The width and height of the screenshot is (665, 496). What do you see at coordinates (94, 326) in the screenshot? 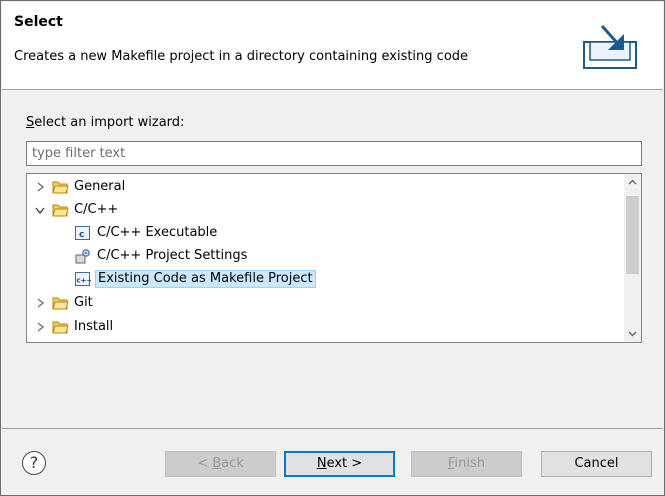
I see `tree-item-label: Install` at bounding box center [94, 326].